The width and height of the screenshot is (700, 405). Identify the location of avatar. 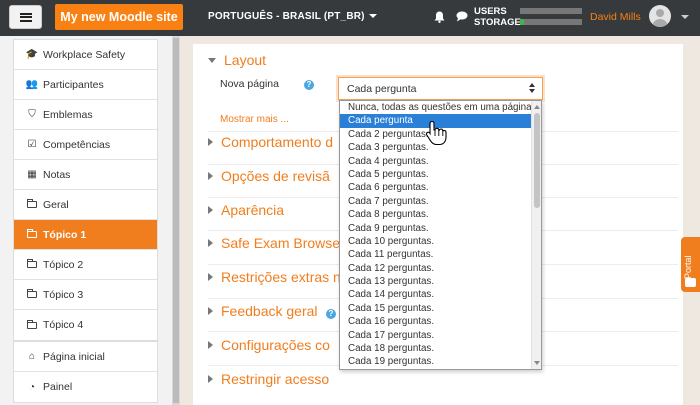
(660, 16).